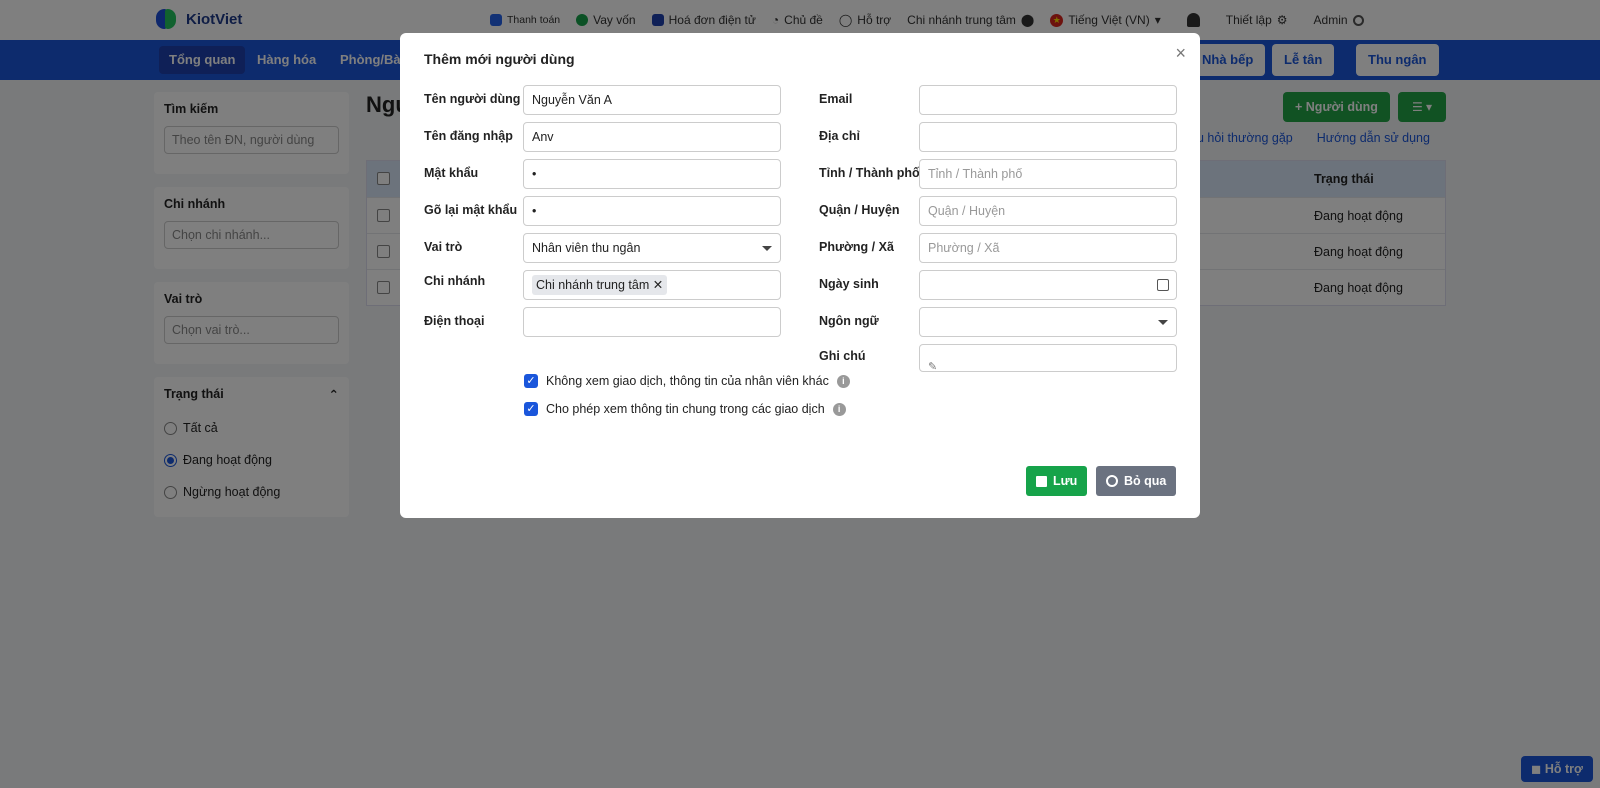 The height and width of the screenshot is (788, 1600). What do you see at coordinates (1048, 322) in the screenshot?
I see `language-select` at bounding box center [1048, 322].